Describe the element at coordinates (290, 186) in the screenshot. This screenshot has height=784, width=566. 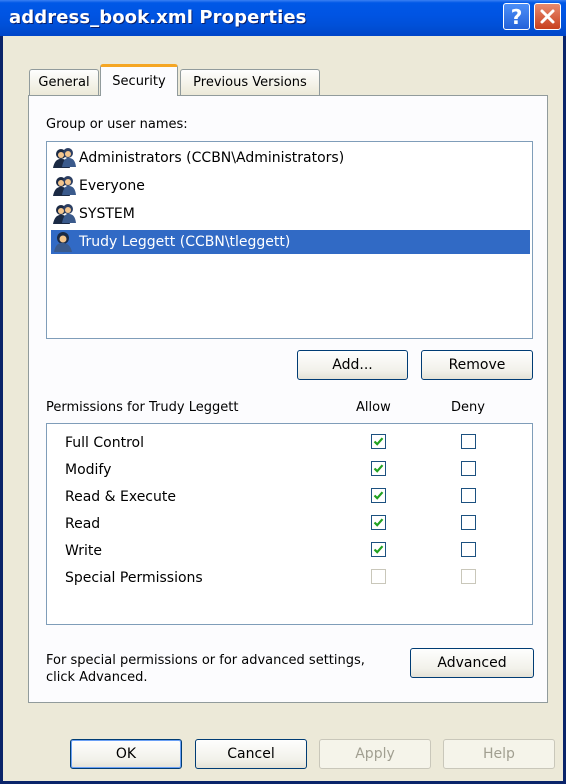
I see `user-item-everyone: Everyone` at that location.